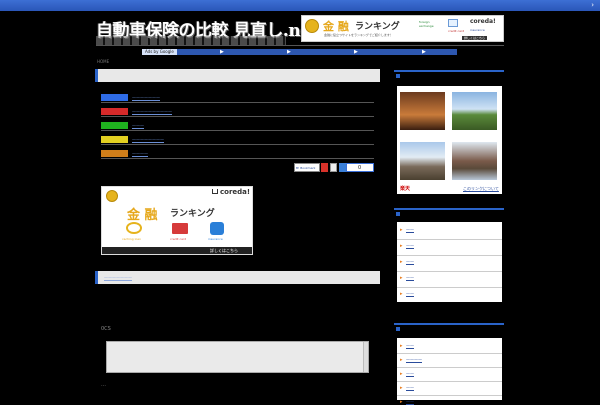  I want to click on ad-headline-big: 金 融, so click(142, 215).